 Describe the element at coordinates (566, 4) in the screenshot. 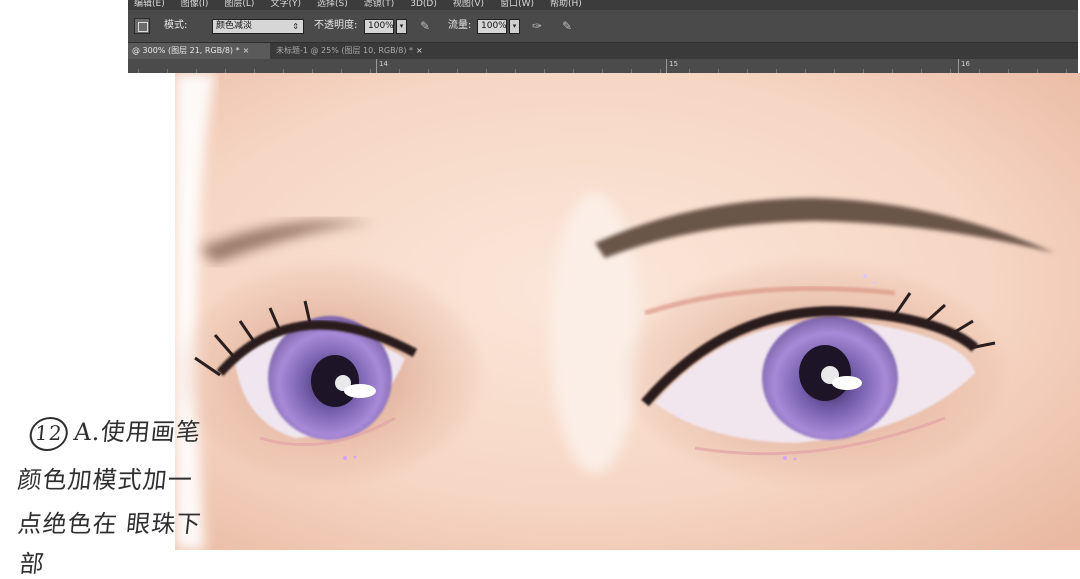

I see `menu-help: 帮助(H)` at that location.